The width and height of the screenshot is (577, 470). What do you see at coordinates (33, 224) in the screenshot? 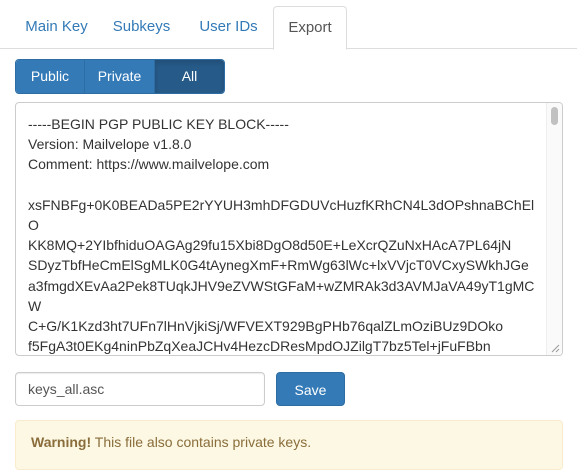
I see `key-line: O` at bounding box center [33, 224].